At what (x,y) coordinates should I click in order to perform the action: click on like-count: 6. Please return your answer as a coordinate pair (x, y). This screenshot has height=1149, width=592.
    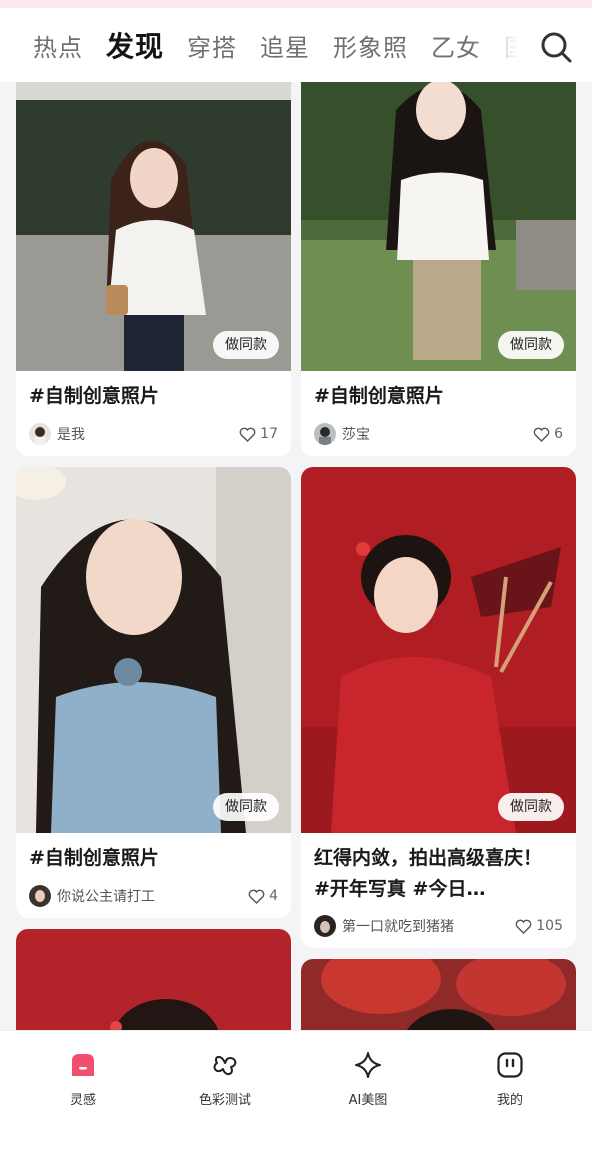
    Looking at the image, I should click on (548, 434).